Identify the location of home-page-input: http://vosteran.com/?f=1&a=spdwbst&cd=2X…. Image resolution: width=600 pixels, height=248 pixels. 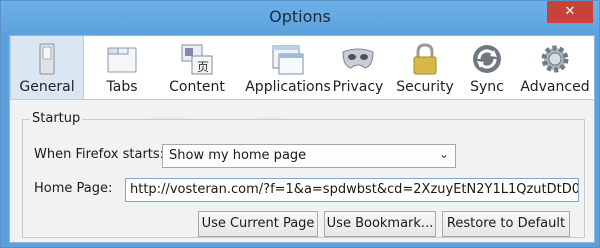
(352, 190).